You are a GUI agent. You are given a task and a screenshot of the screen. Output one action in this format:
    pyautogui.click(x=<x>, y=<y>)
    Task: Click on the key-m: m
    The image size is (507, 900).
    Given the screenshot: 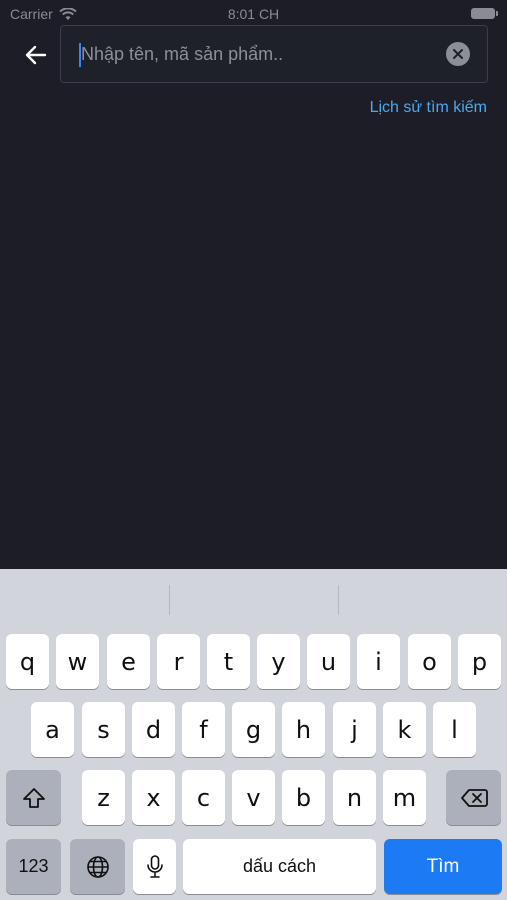 What is the action you would take?
    pyautogui.click(x=404, y=797)
    